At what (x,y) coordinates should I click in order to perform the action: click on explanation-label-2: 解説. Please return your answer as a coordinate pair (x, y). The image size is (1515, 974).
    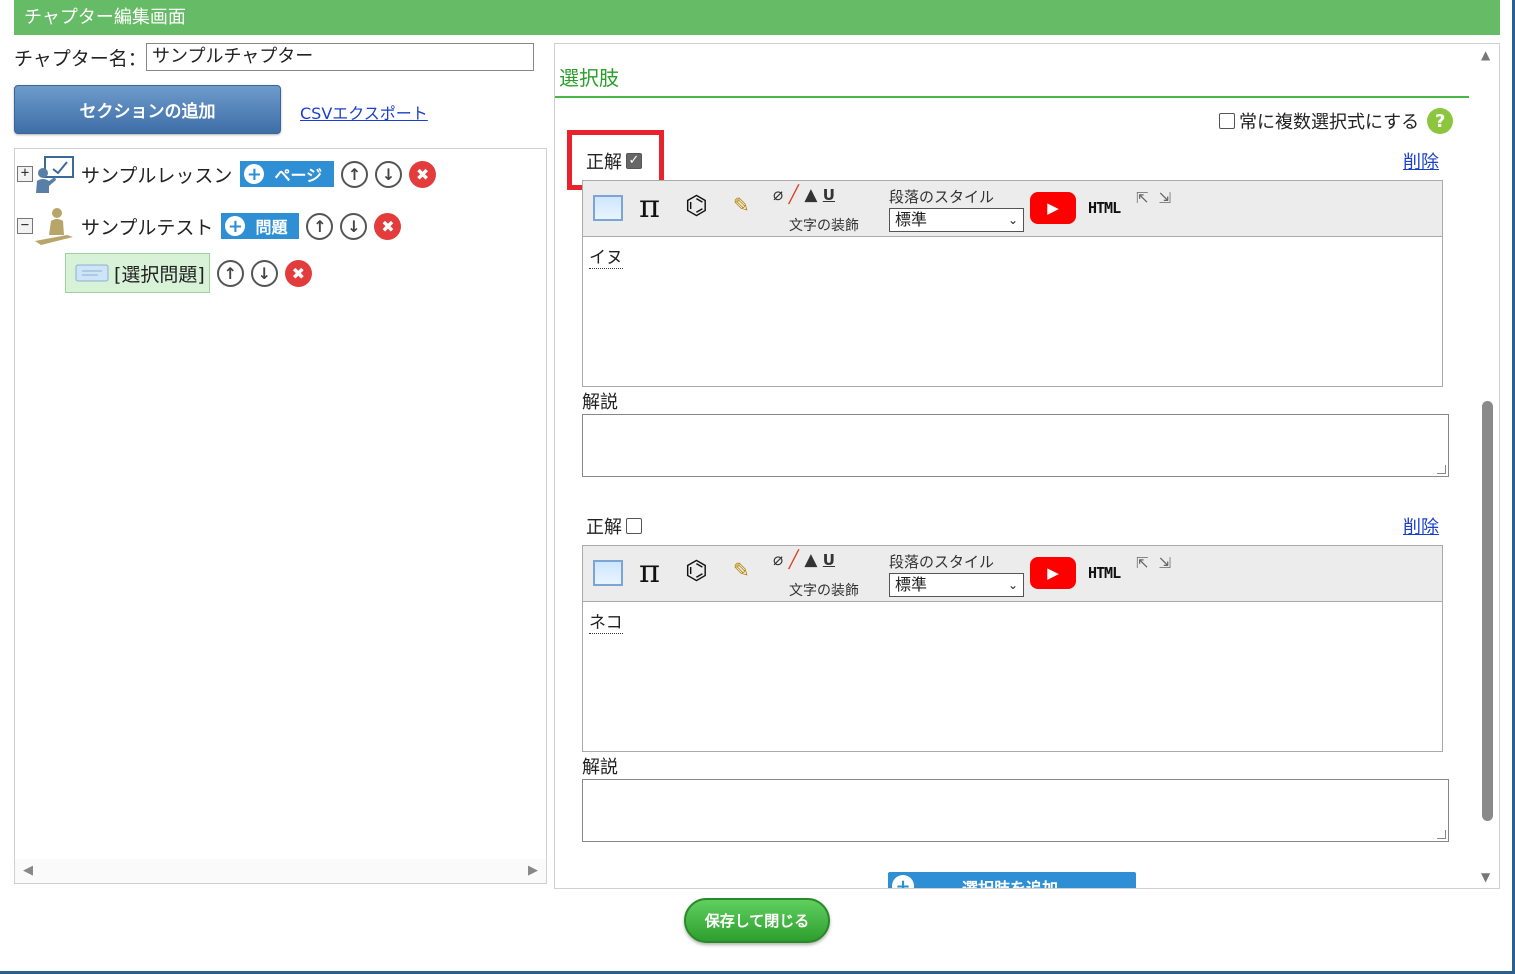
    Looking at the image, I should click on (600, 767).